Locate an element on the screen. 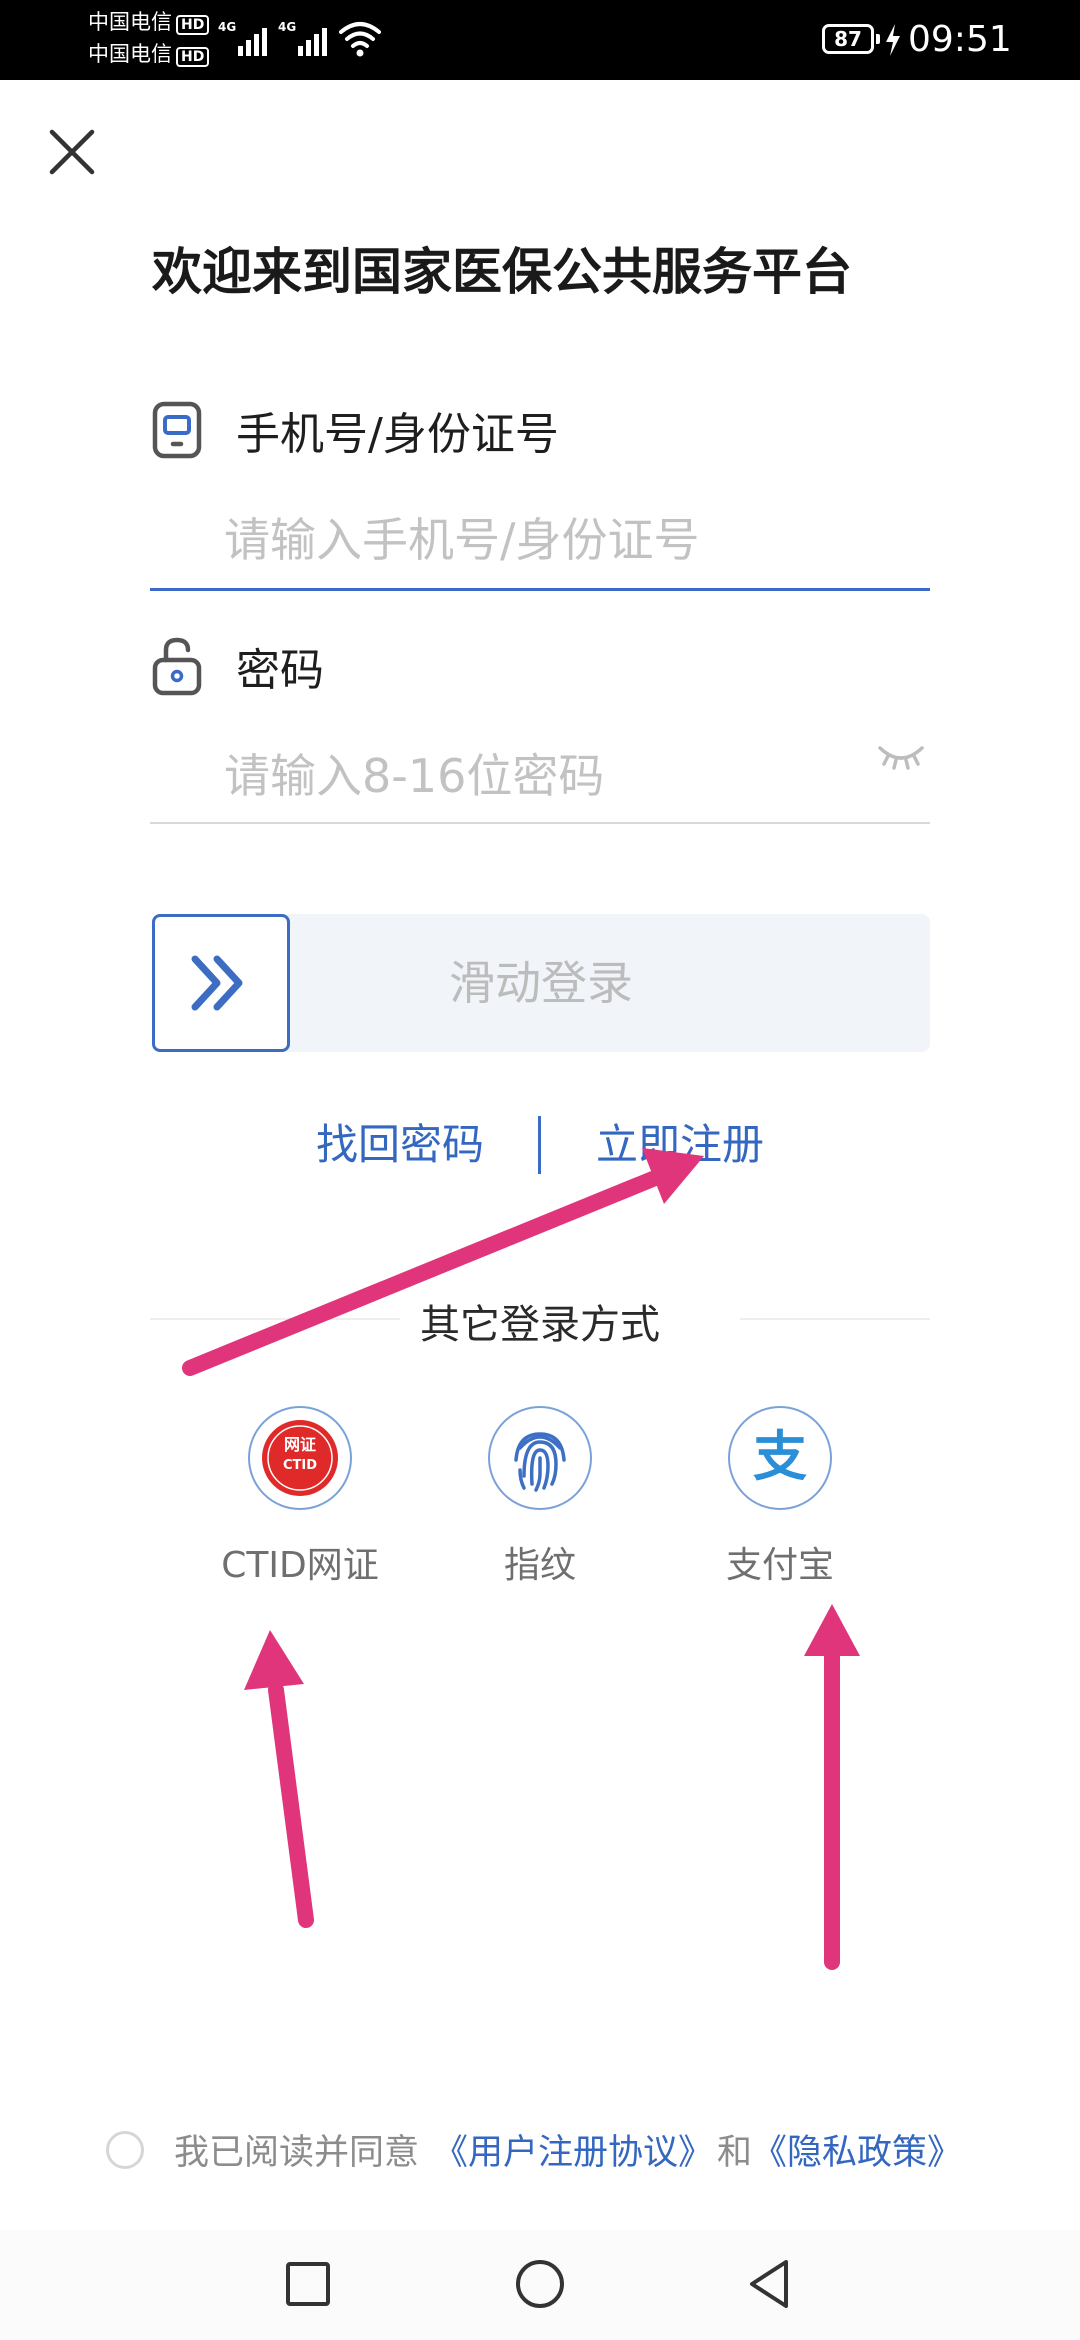 This screenshot has width=1080, height=2340. home-icon is located at coordinates (540, 2284).